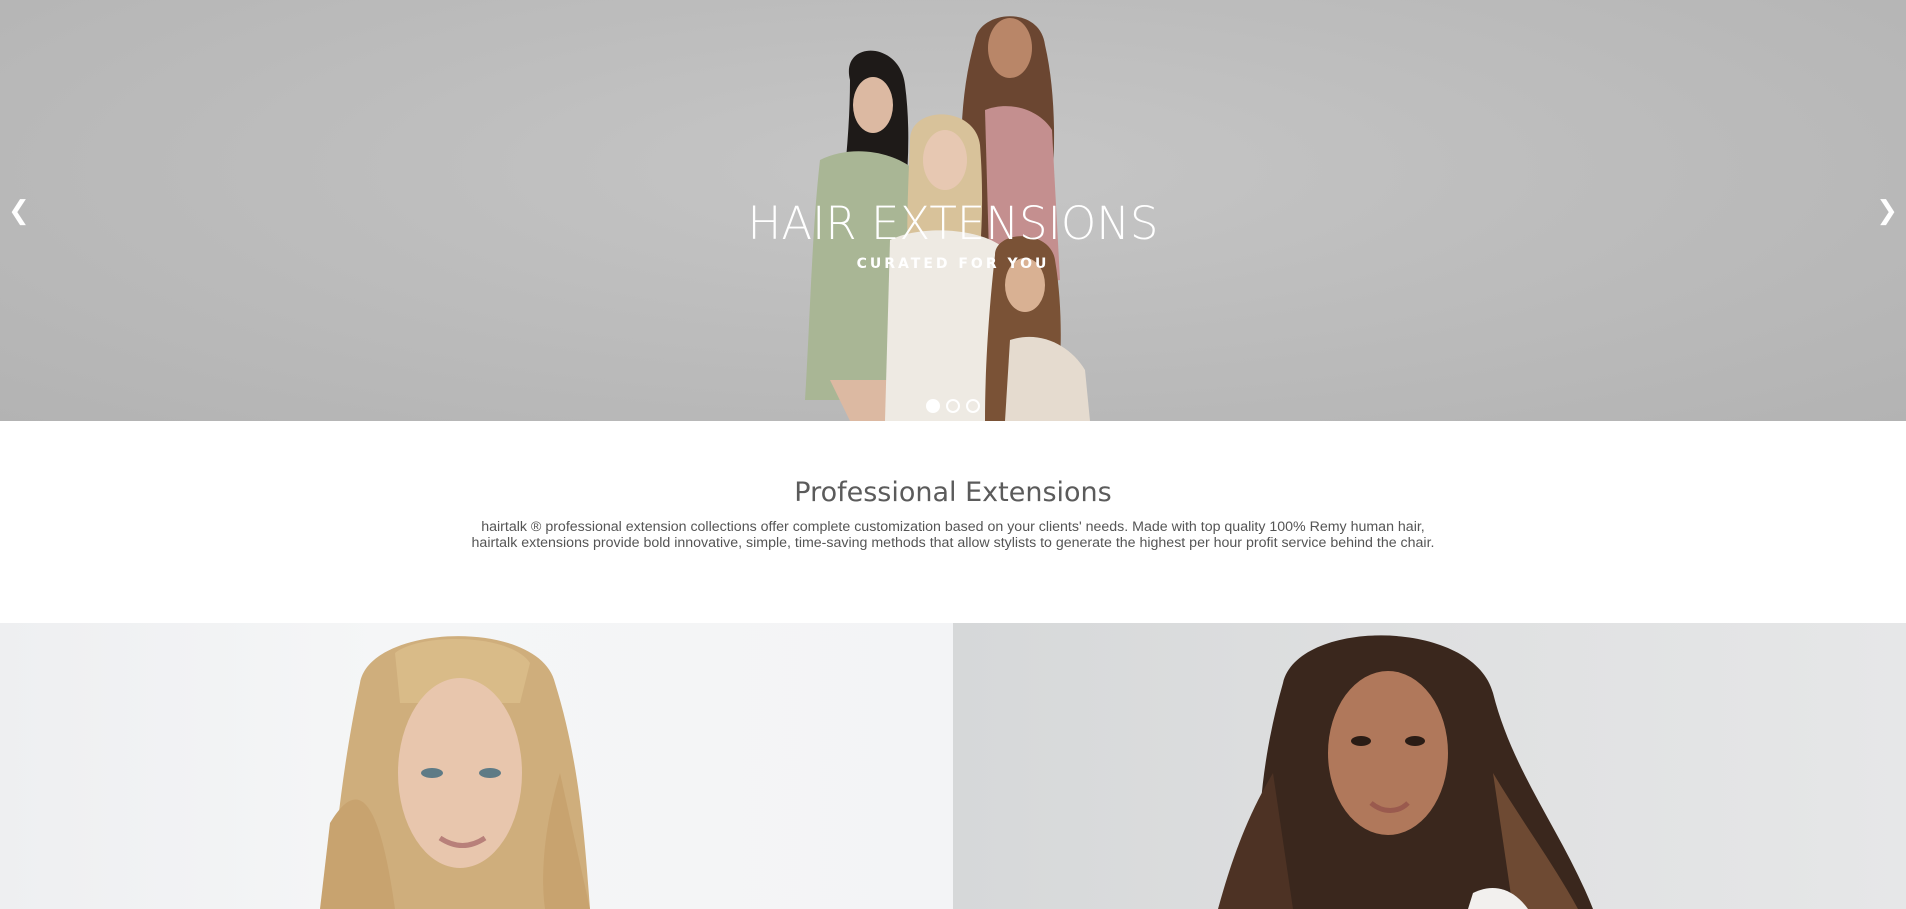 The height and width of the screenshot is (909, 1906). Describe the element at coordinates (953, 492) in the screenshot. I see `section-title: Professional Extensions` at that location.